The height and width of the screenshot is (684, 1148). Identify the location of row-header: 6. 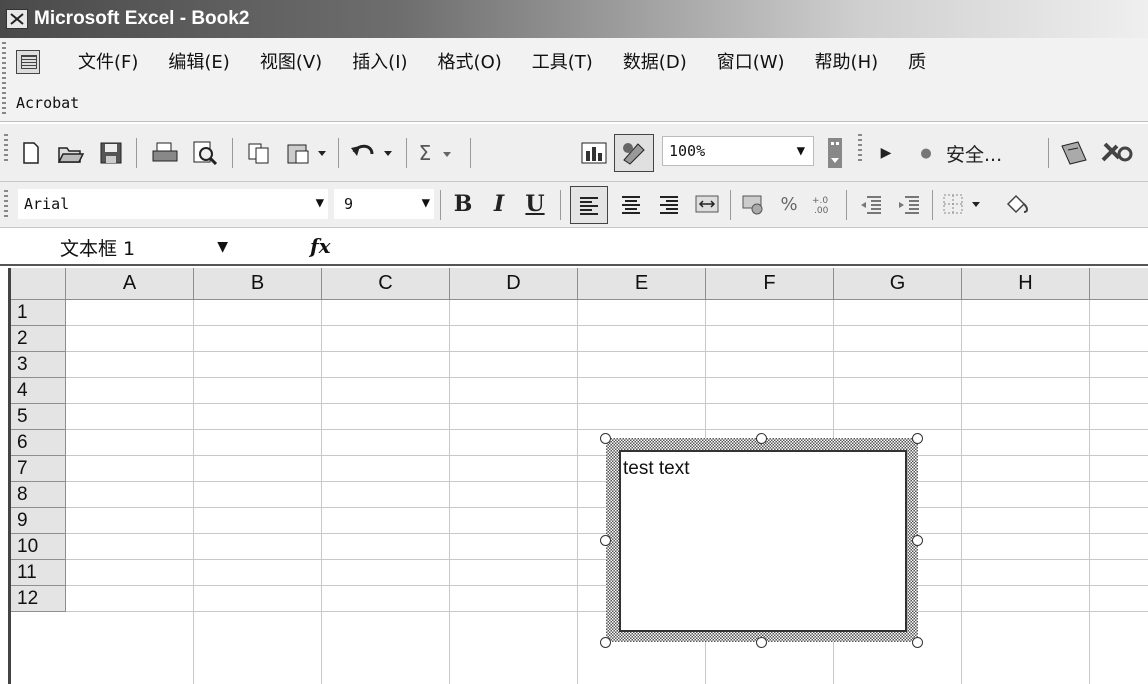
(38, 443).